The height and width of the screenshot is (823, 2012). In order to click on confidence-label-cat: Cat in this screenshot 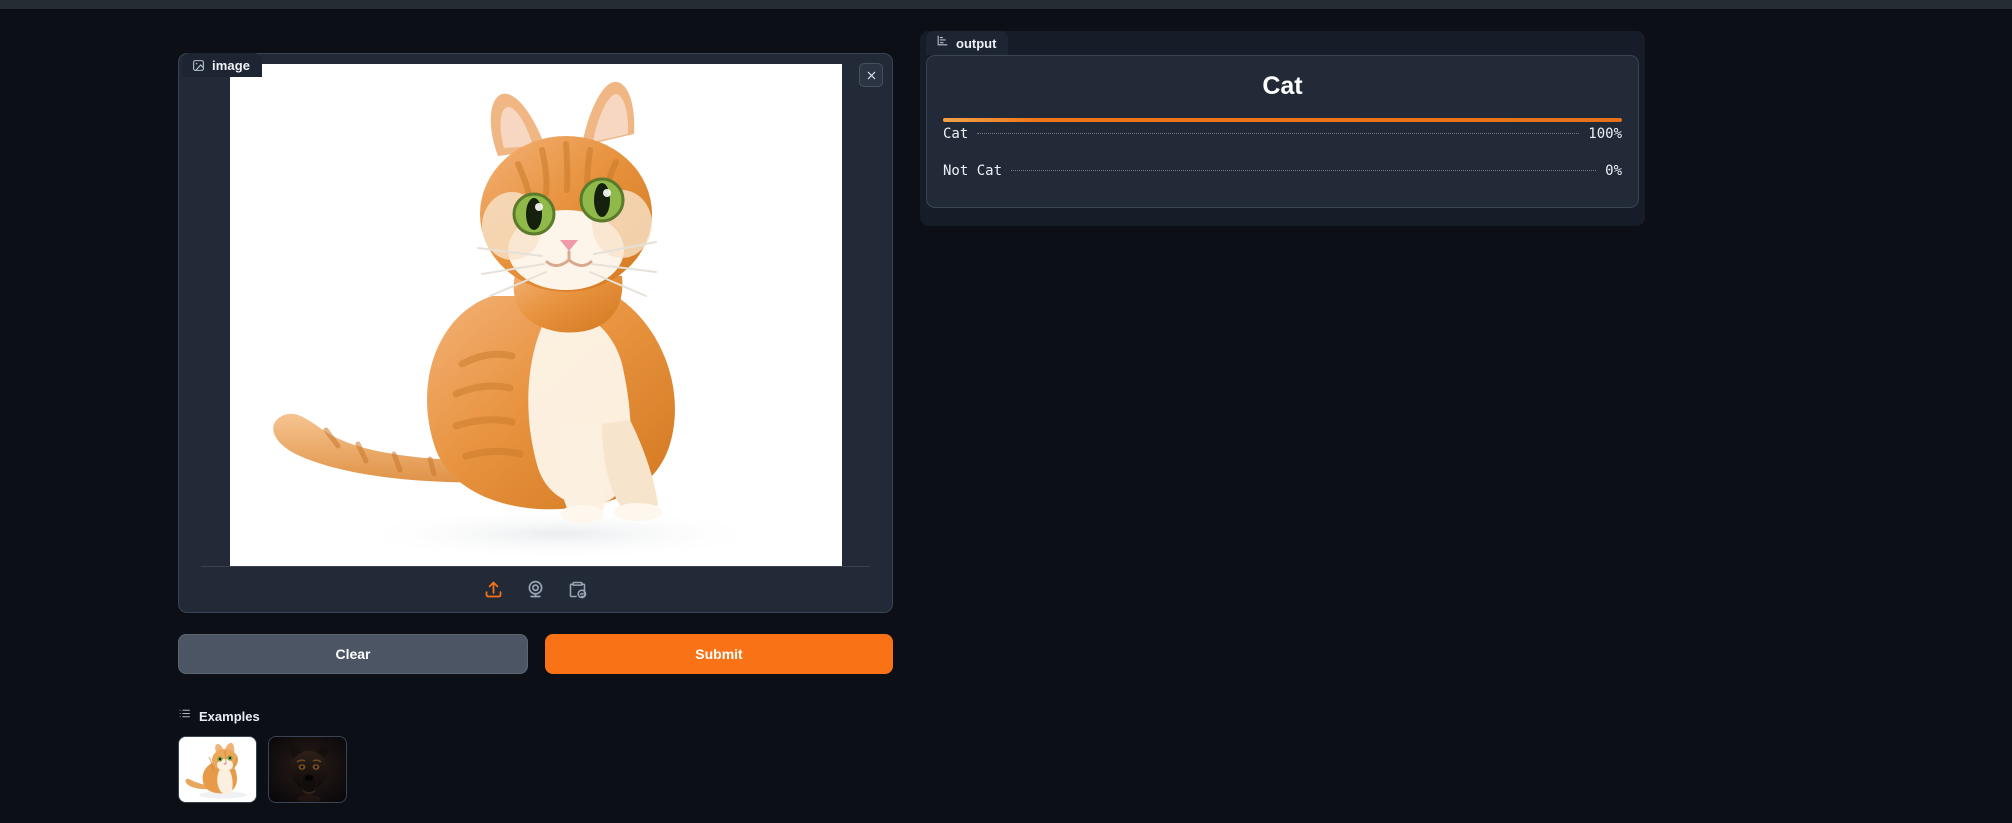, I will do `click(956, 134)`.